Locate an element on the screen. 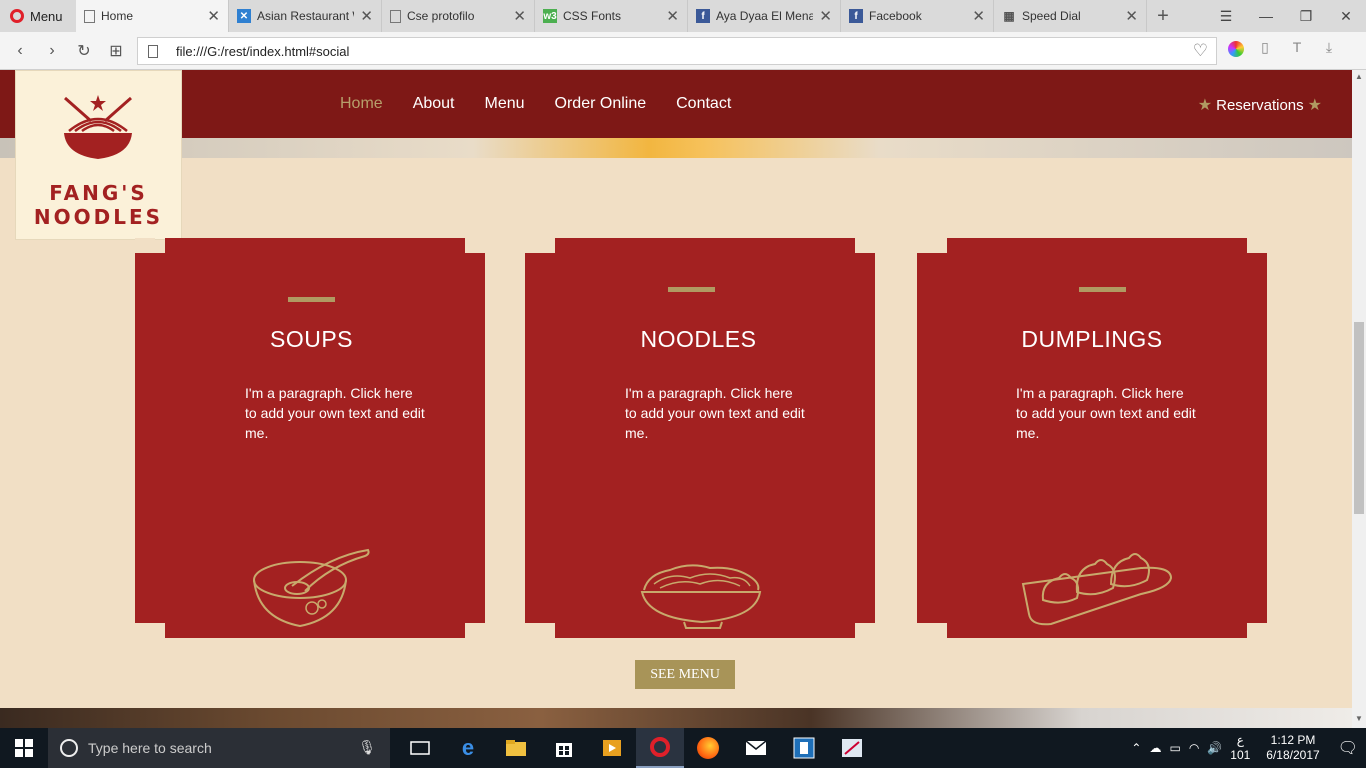 The image size is (1366, 768). noodle-bowl-logo-icon is located at coordinates (98, 127).